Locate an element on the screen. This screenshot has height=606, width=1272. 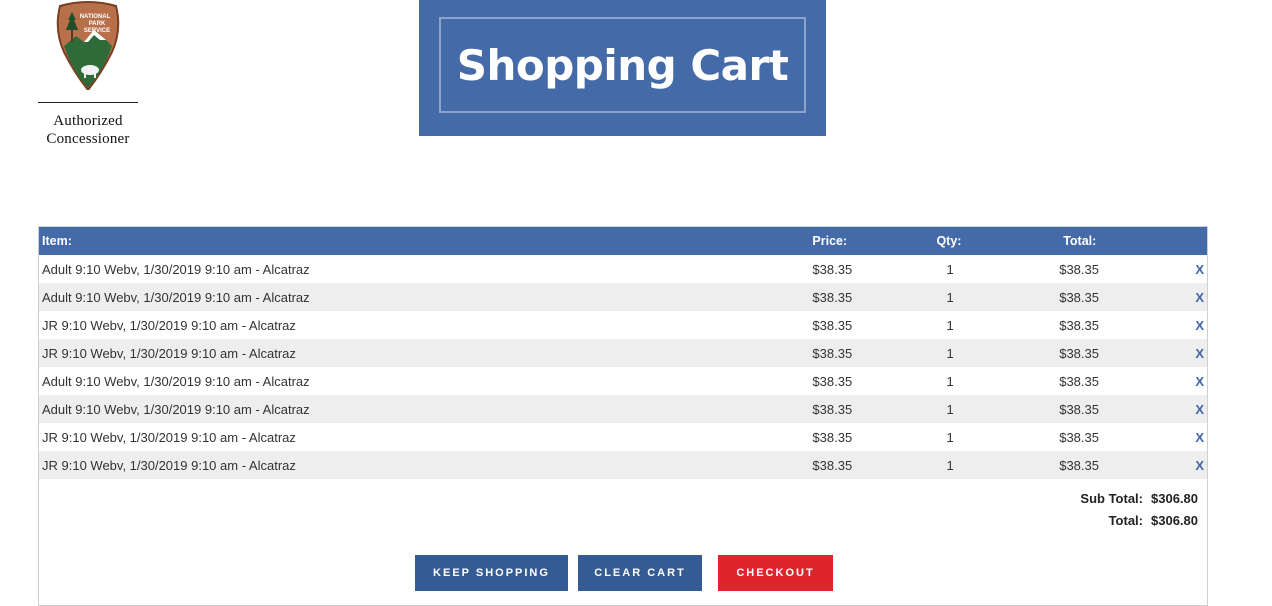
header-price: Price: is located at coordinates (830, 241).